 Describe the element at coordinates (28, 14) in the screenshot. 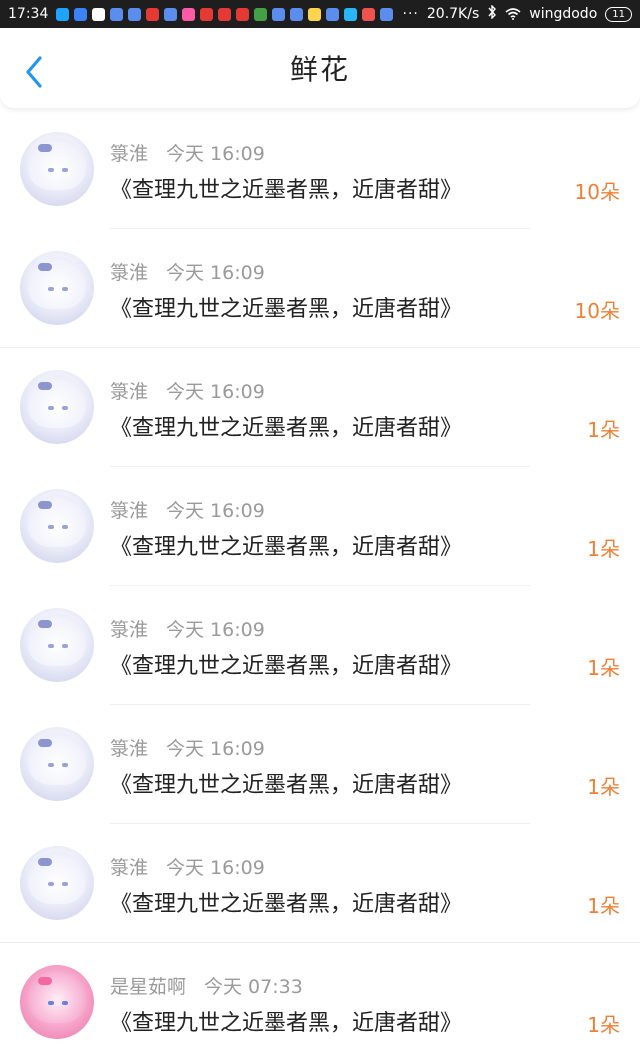

I see `status-time: 17:34` at that location.